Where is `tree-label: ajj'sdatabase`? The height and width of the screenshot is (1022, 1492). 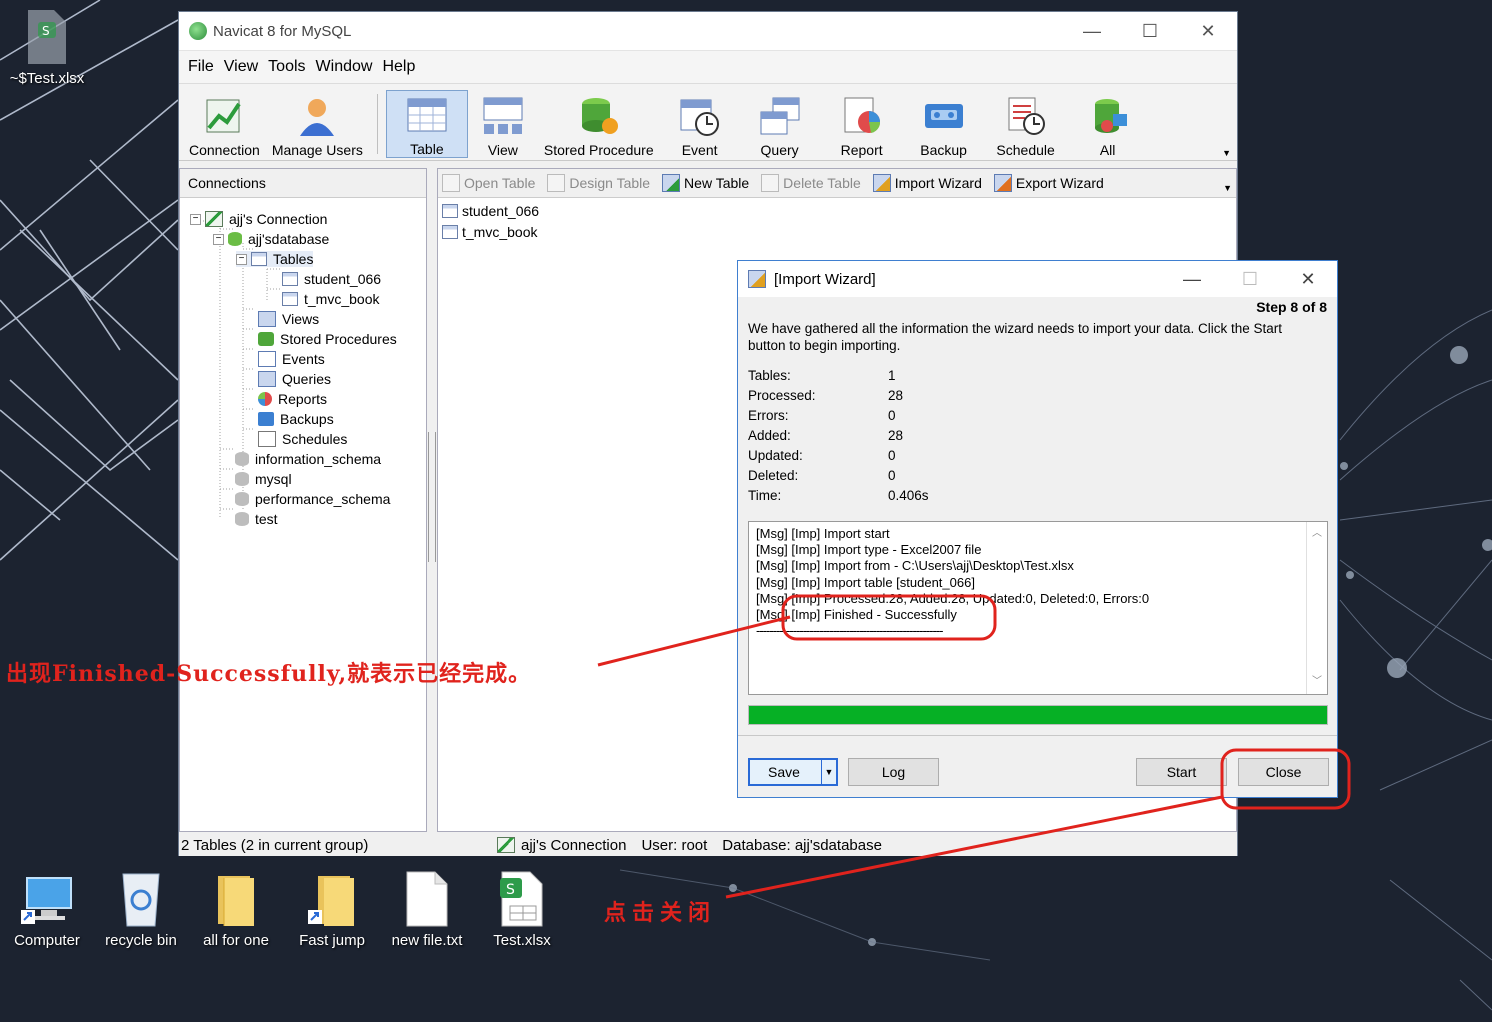
tree-label: ajj'sdatabase is located at coordinates (289, 239).